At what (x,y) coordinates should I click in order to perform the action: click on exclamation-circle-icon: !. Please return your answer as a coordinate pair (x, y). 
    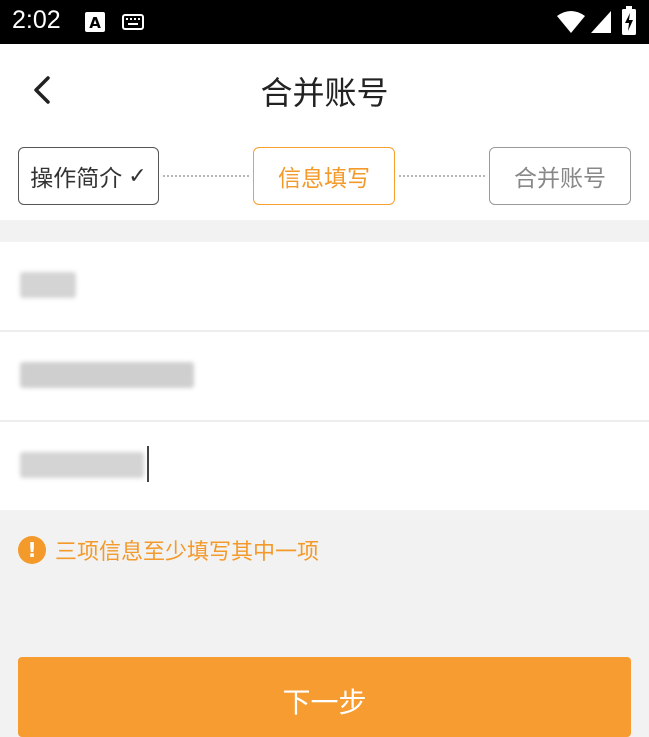
    Looking at the image, I should click on (32, 550).